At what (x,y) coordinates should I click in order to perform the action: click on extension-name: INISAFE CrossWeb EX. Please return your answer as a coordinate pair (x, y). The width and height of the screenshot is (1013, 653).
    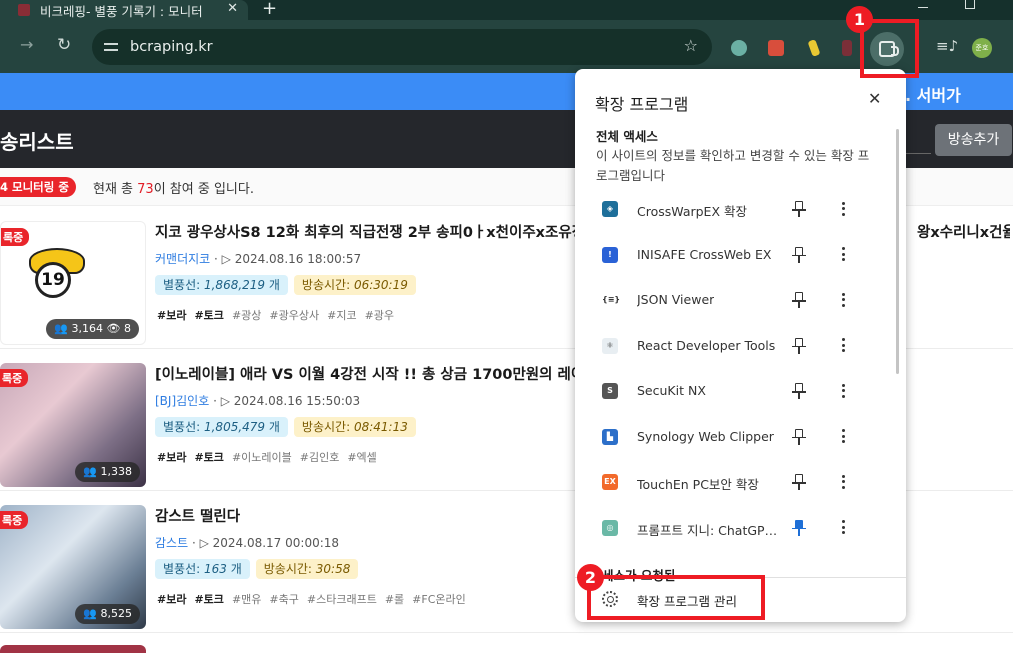
    Looking at the image, I should click on (704, 254).